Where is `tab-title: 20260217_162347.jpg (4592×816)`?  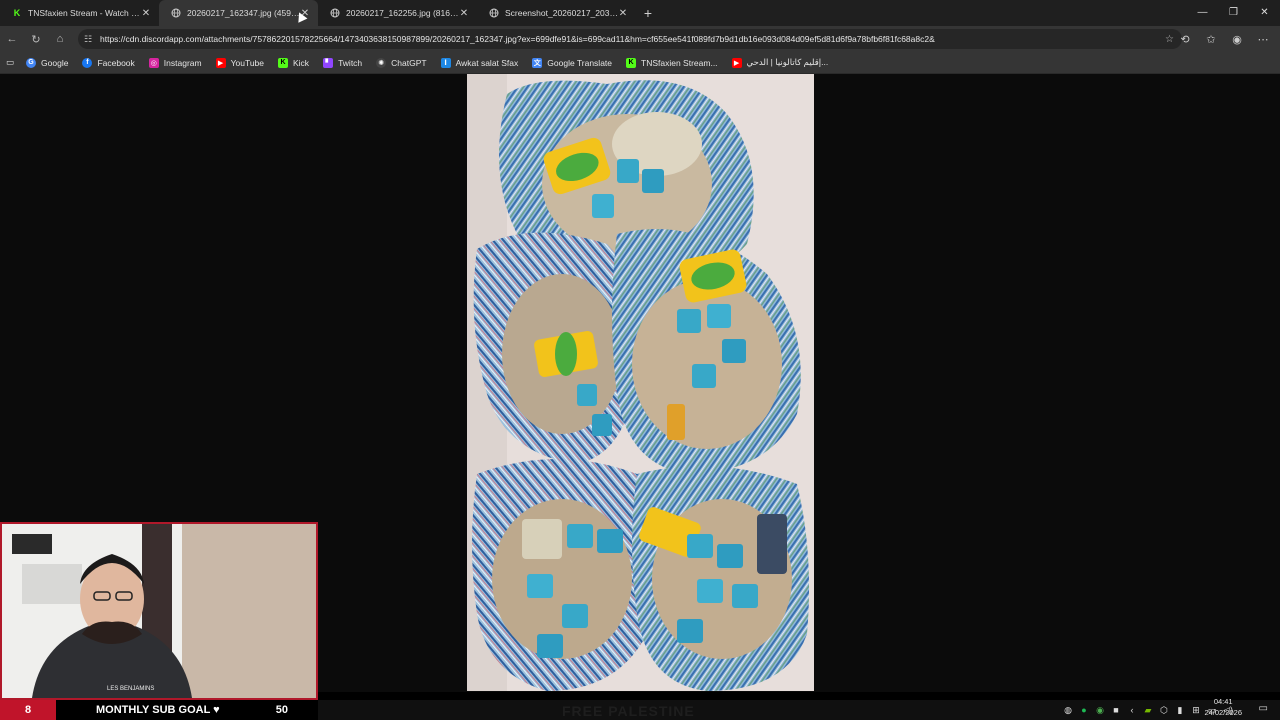 tab-title: 20260217_162347.jpg (4592×816) is located at coordinates (243, 13).